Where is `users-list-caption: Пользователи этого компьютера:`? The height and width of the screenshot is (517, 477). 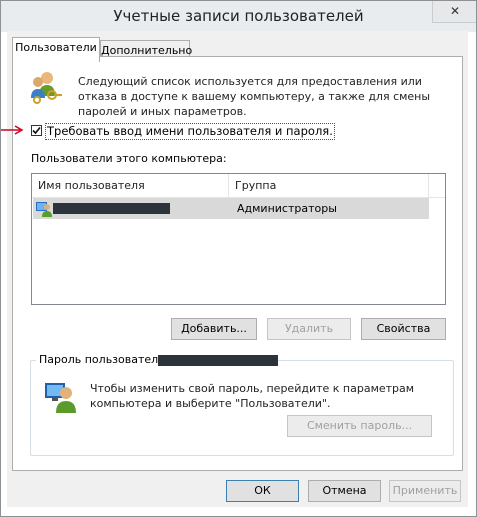
users-list-caption: Пользователи этого компьютера: is located at coordinates (129, 158).